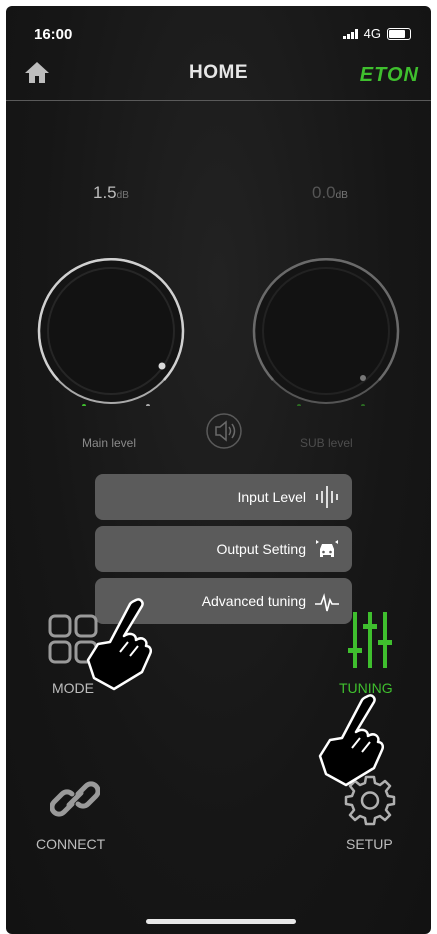 Image resolution: width=437 pixels, height=934 pixels. What do you see at coordinates (218, 75) in the screenshot?
I see `app-header: HOME ETON` at bounding box center [218, 75].